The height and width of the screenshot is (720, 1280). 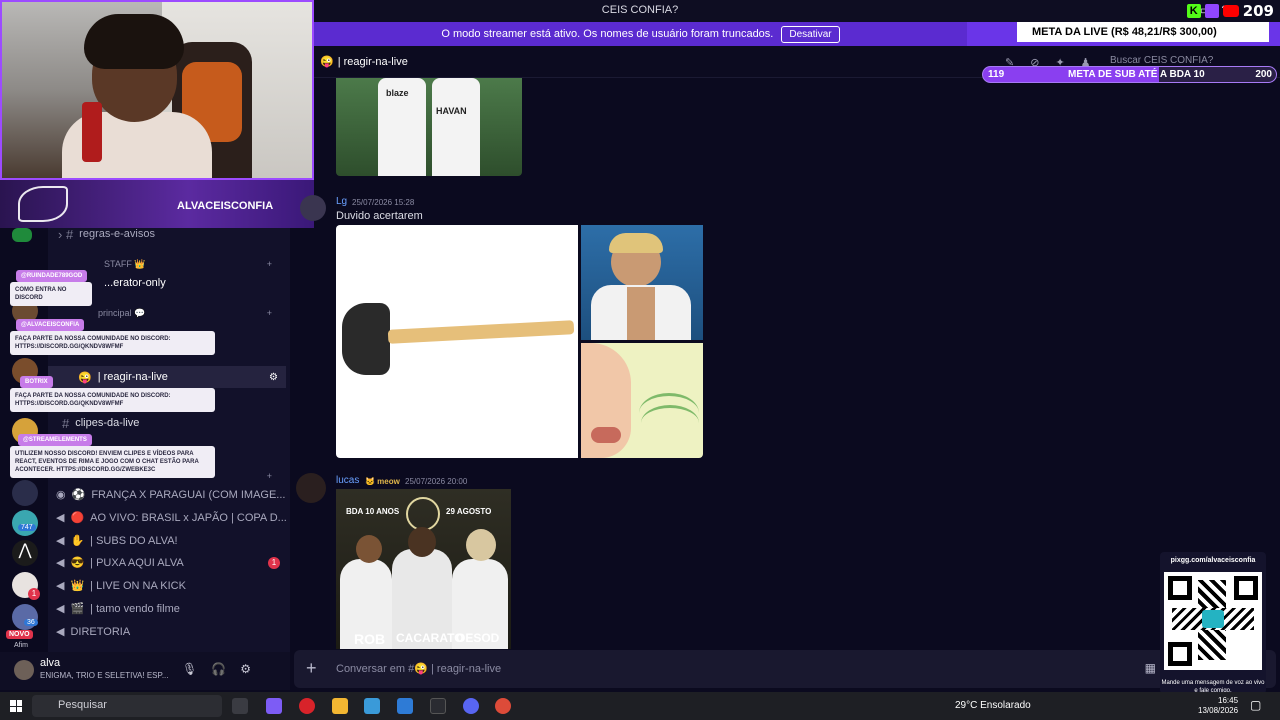 I want to click on message-author: Lg, so click(x=341, y=201).